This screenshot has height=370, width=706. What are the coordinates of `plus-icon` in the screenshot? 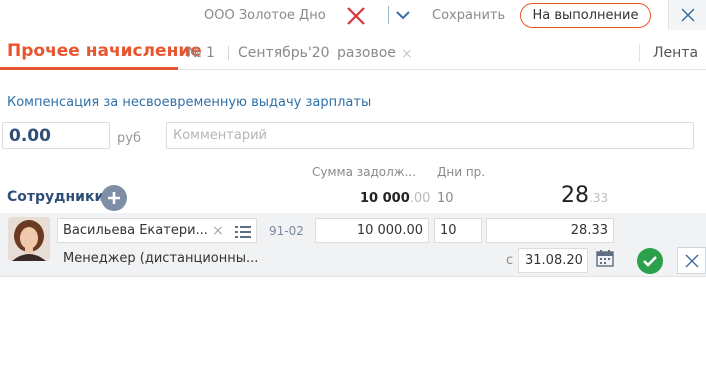 It's located at (114, 198).